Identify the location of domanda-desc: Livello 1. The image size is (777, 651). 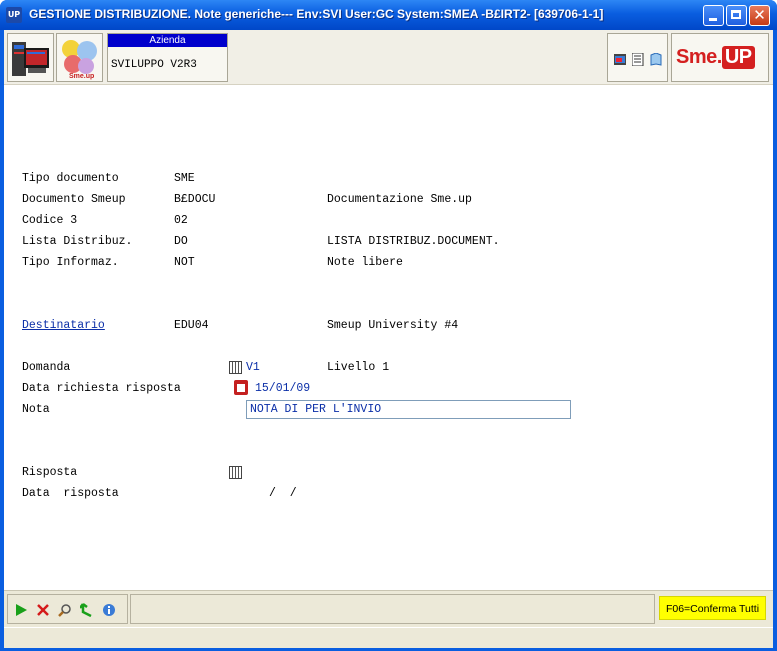
(358, 367).